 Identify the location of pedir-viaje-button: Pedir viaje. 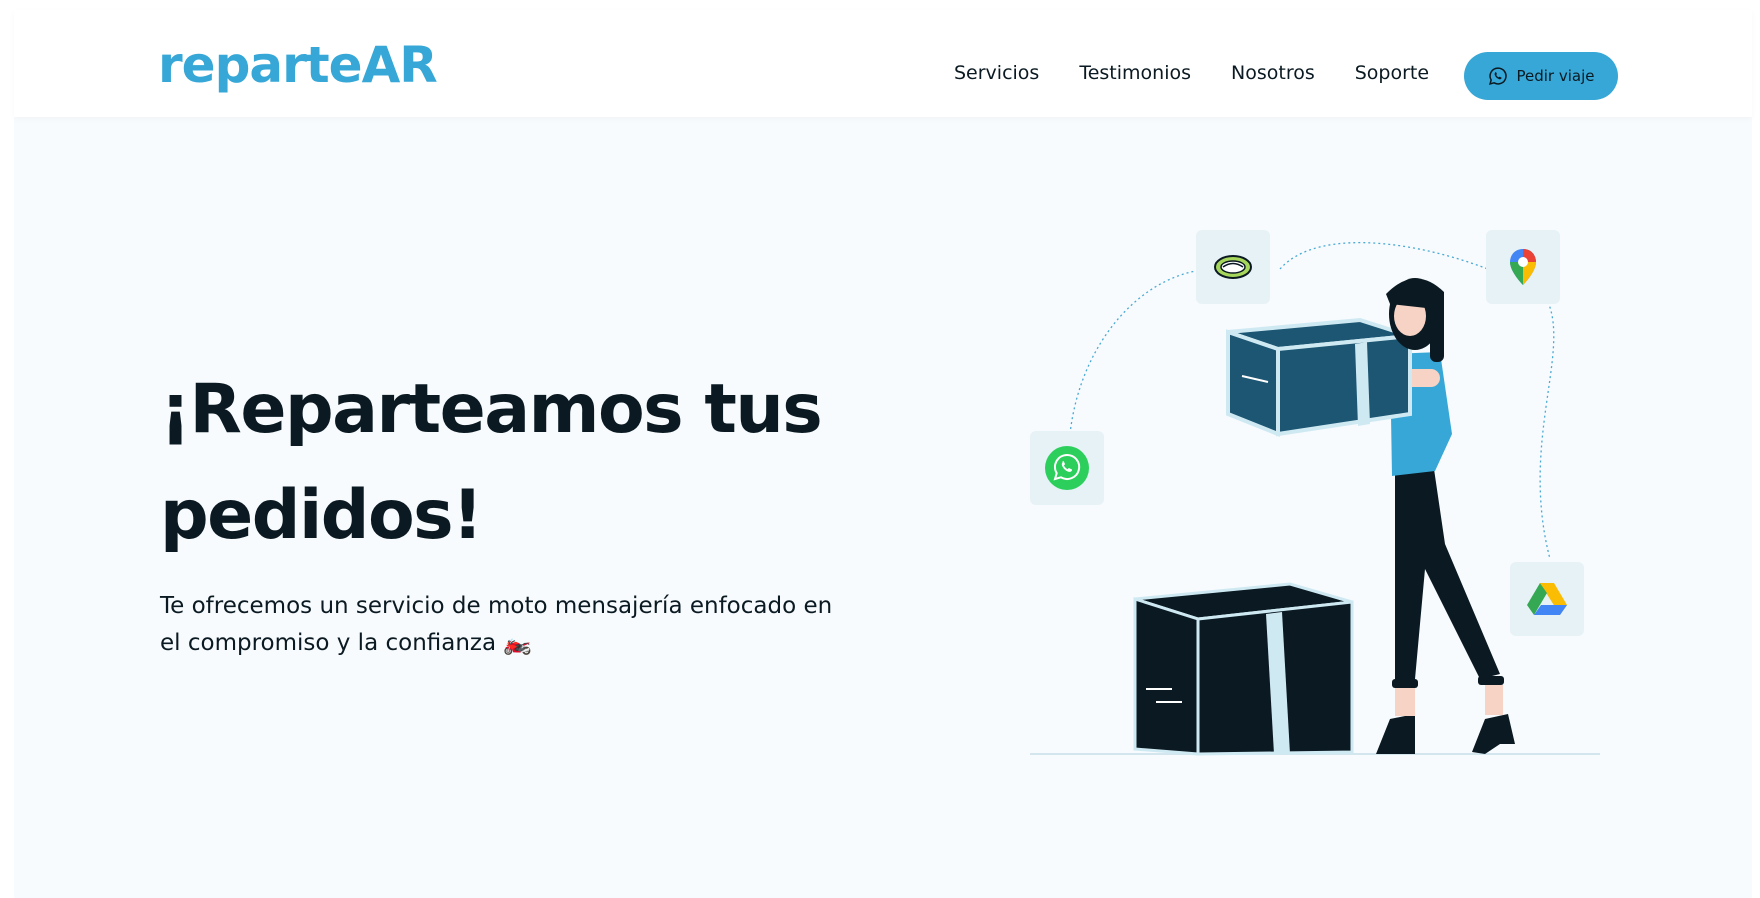
(1541, 76).